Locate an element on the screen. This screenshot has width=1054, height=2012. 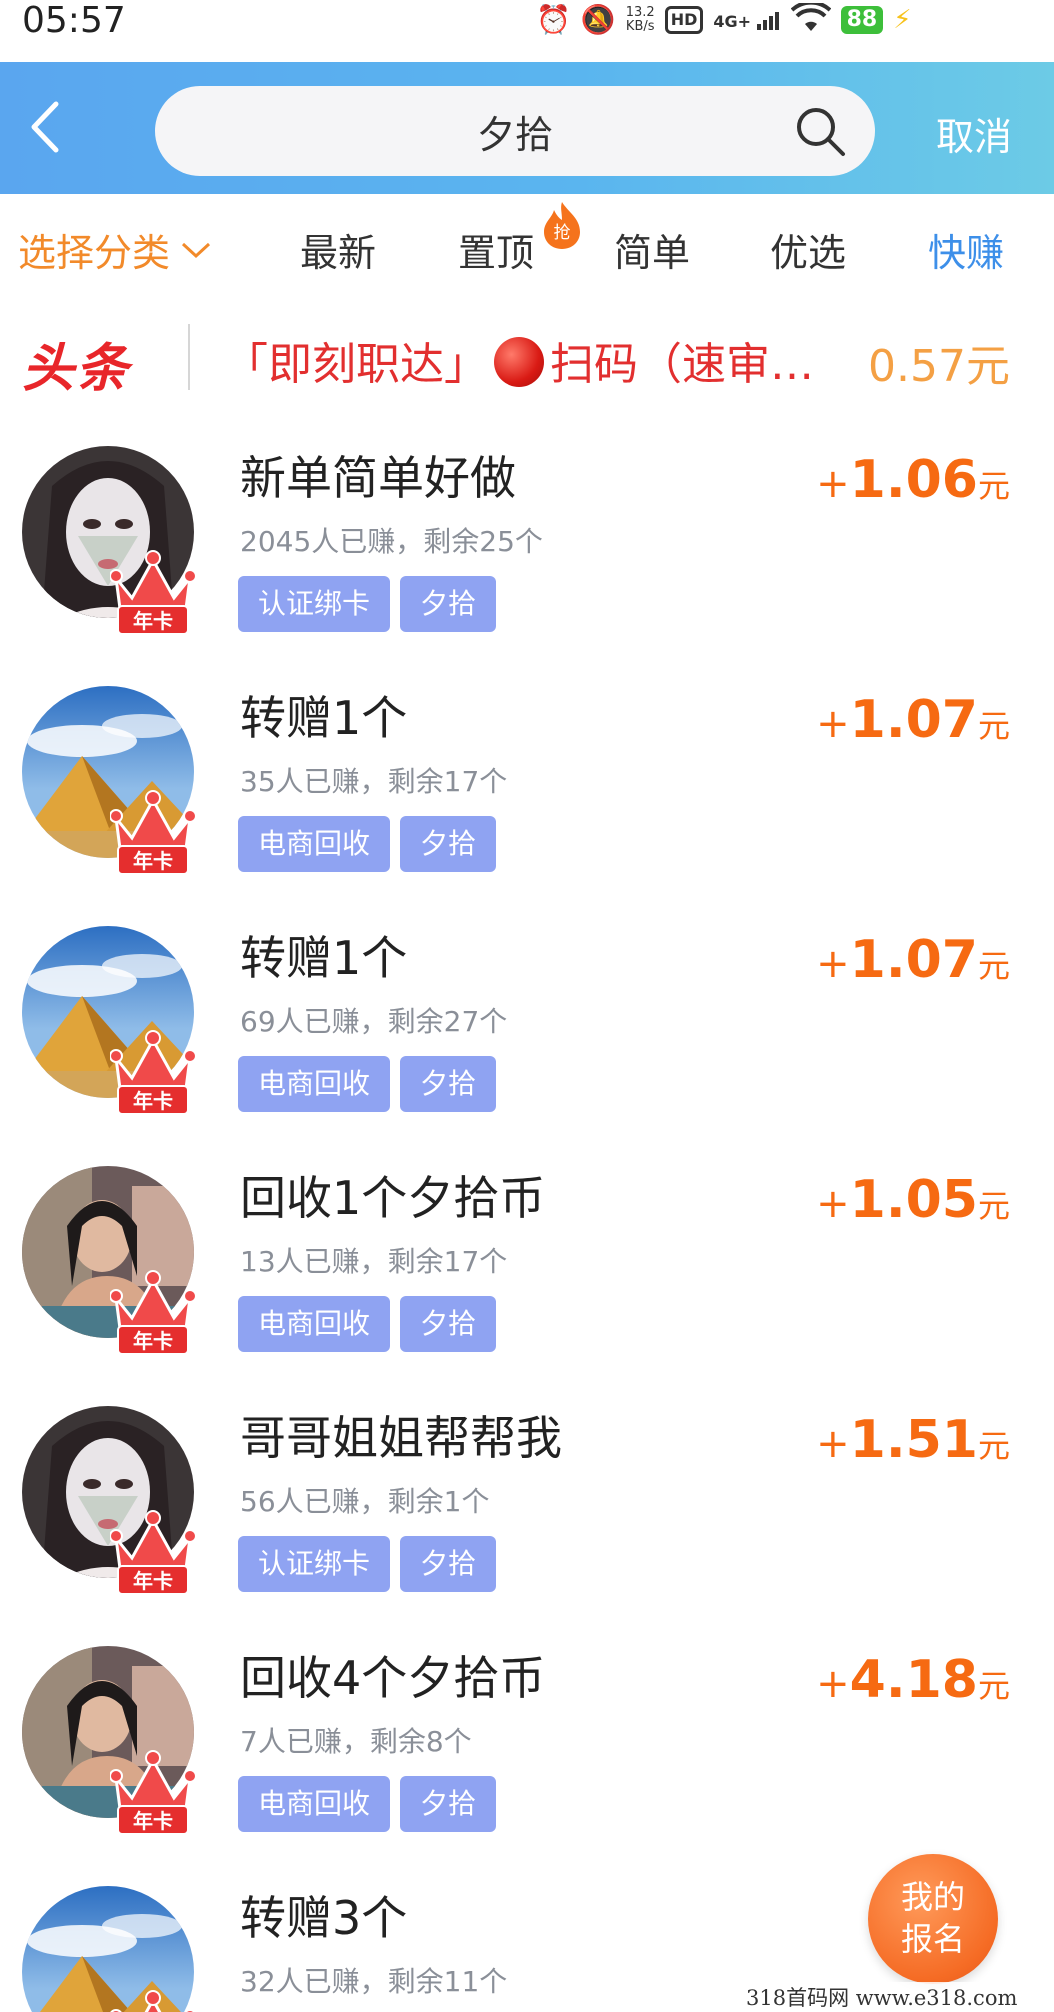
headline-logo: 头条 is located at coordinates (76, 369).